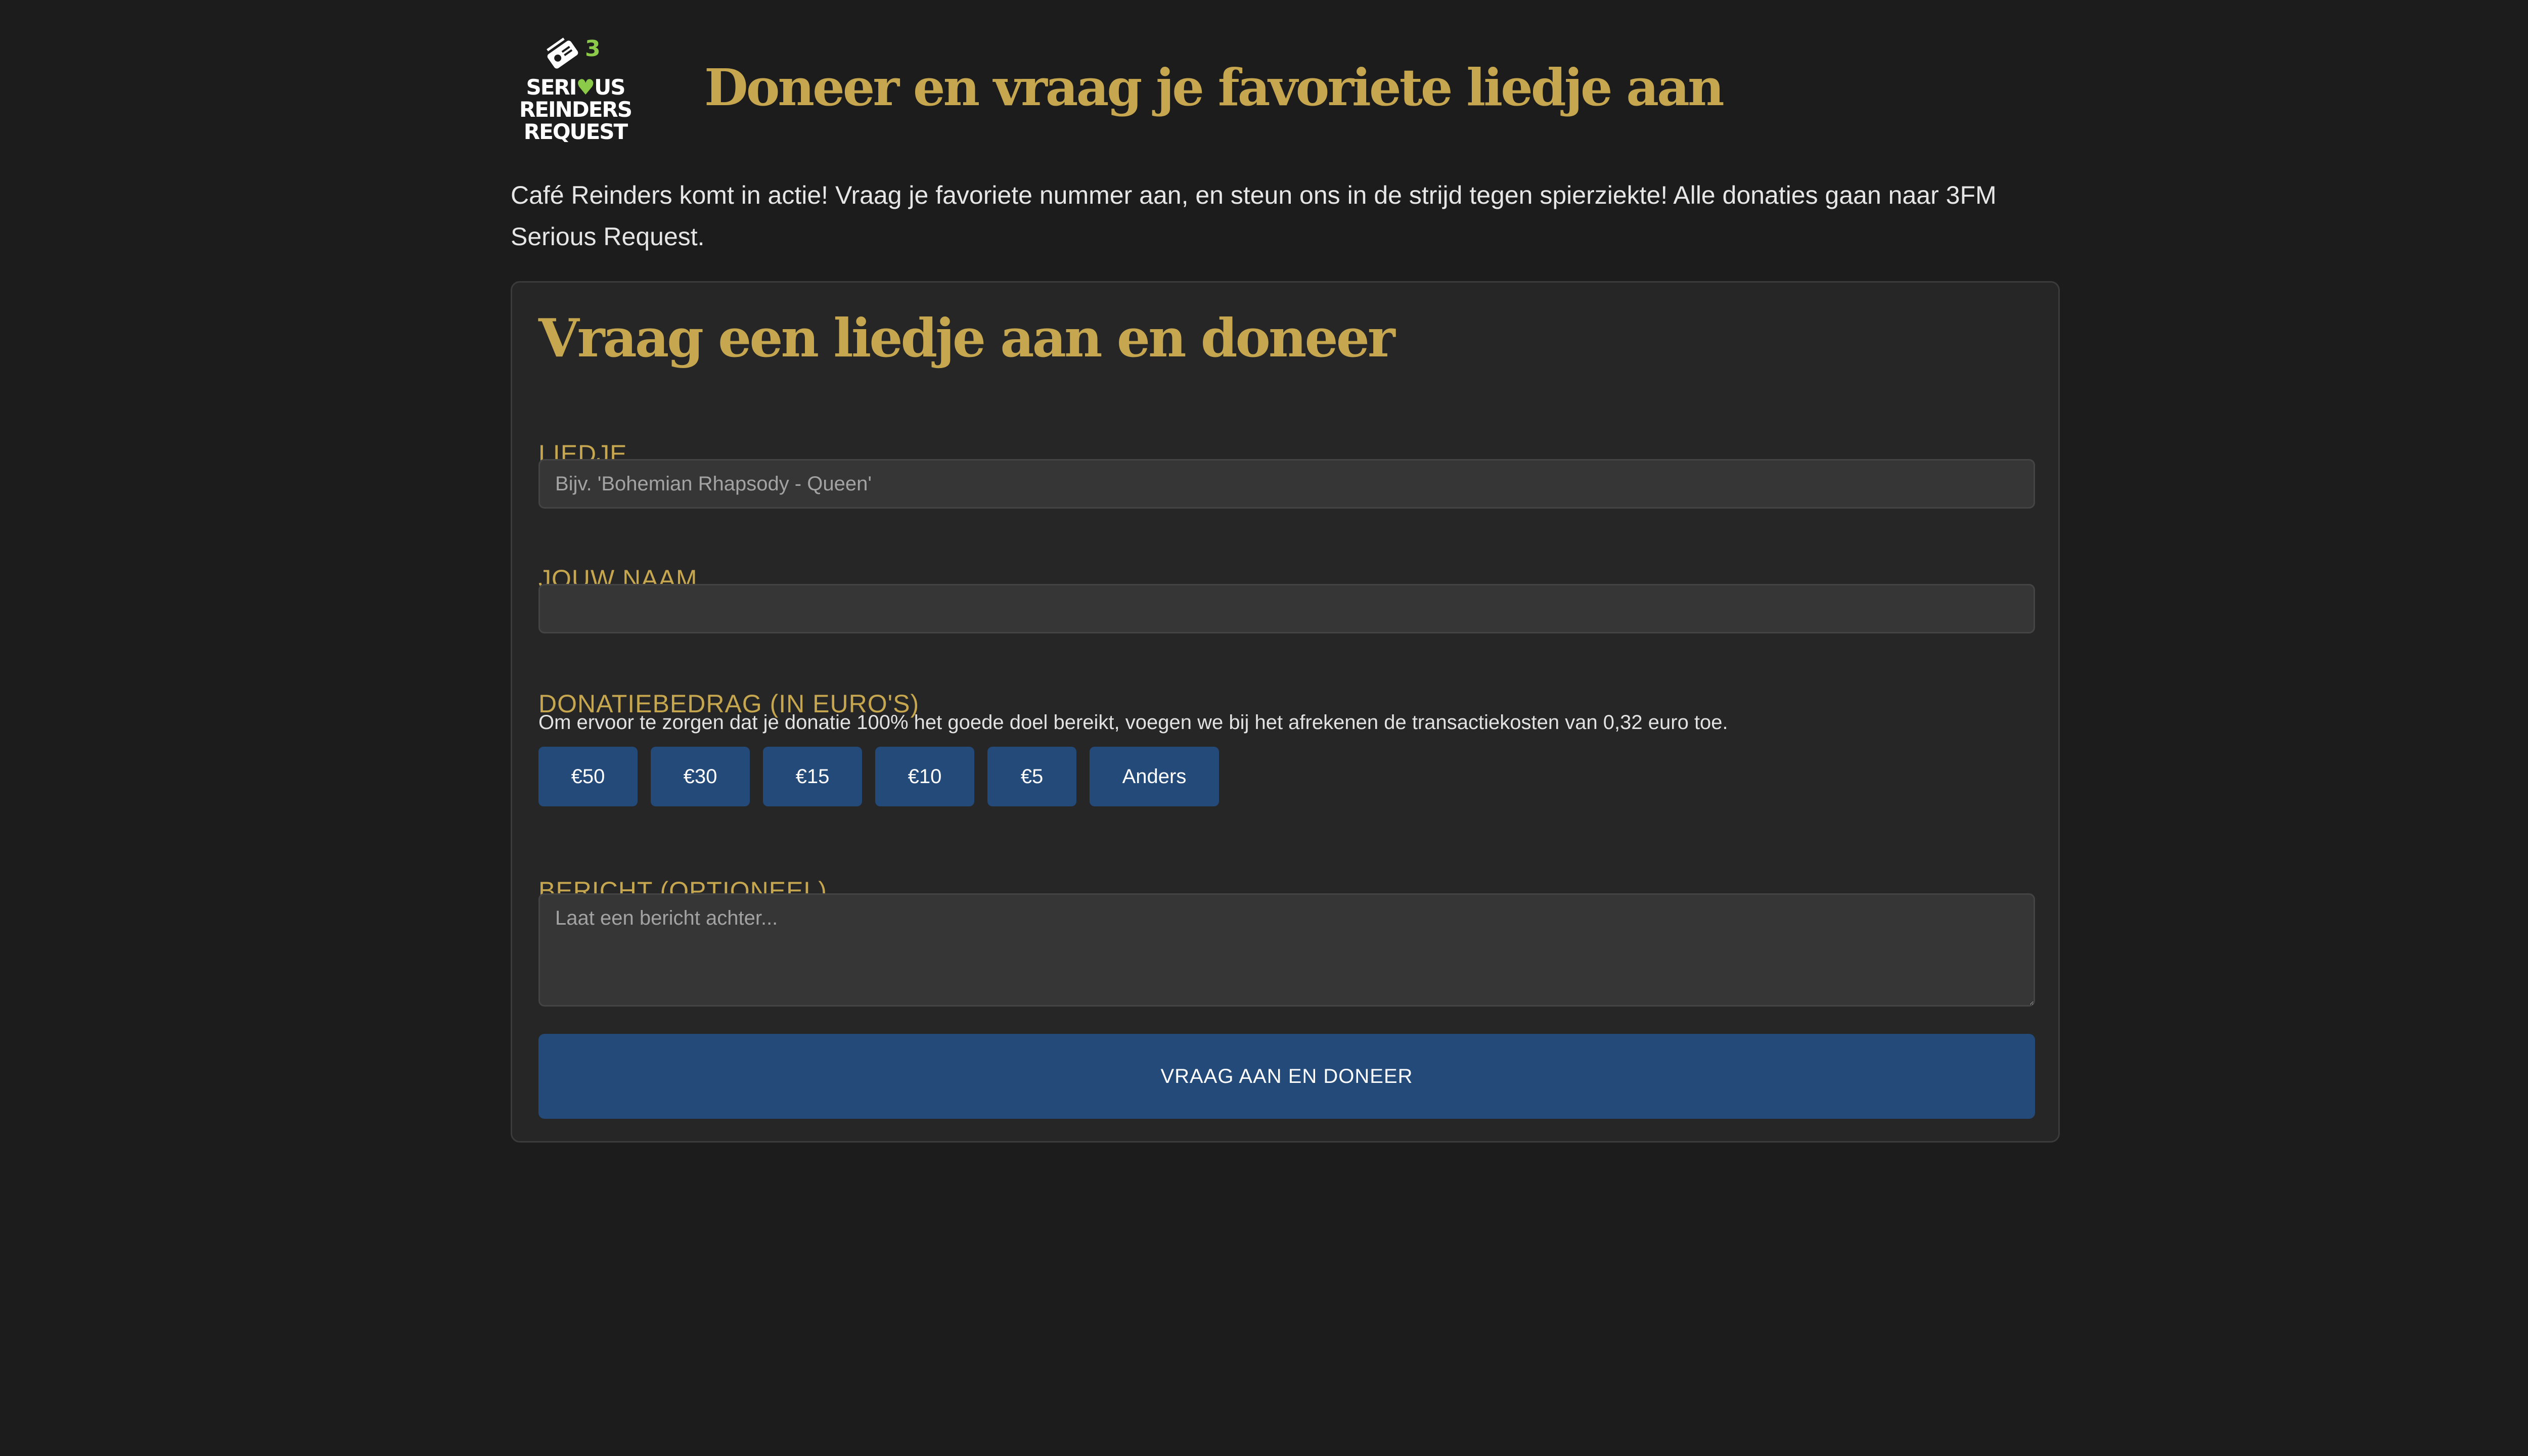 The width and height of the screenshot is (2528, 1456). What do you see at coordinates (813, 776) in the screenshot?
I see `amount-option-15: €15` at bounding box center [813, 776].